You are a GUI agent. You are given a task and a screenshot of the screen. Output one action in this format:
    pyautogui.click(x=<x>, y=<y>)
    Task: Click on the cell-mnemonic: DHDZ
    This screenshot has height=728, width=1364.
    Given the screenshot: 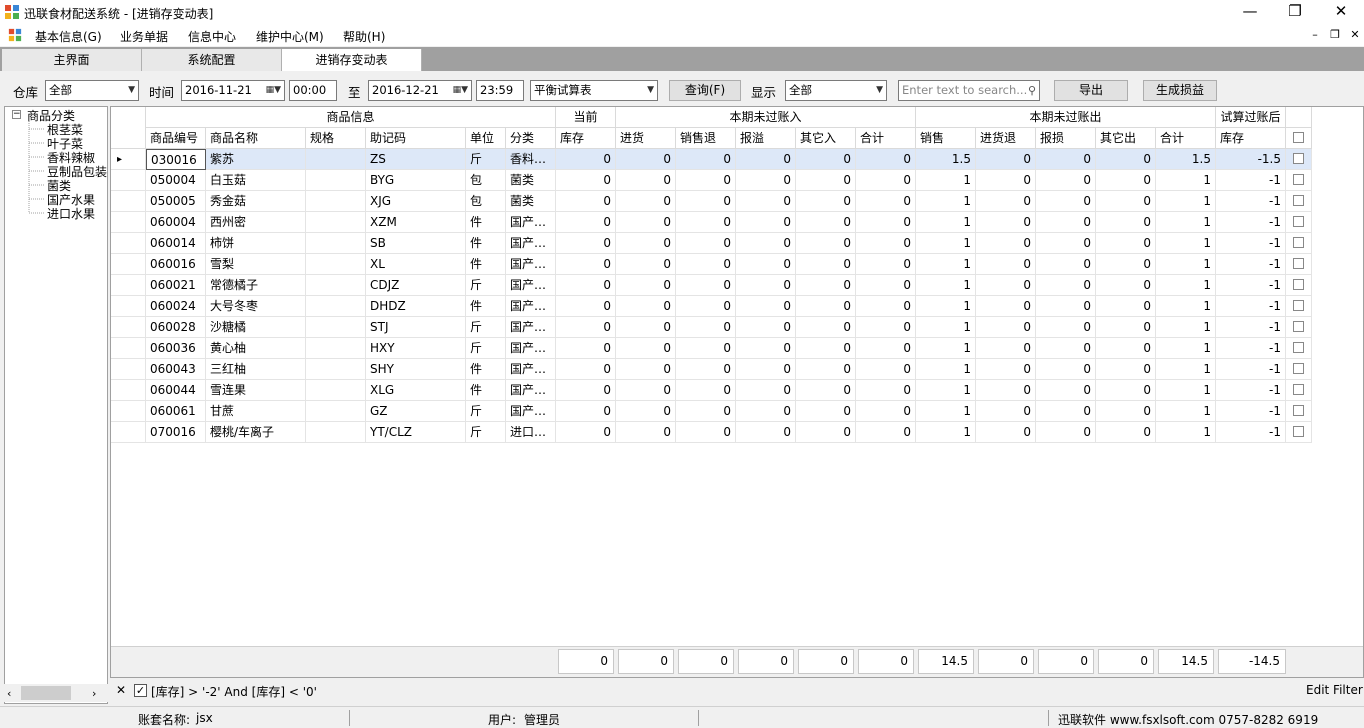 What is the action you would take?
    pyautogui.click(x=416, y=306)
    